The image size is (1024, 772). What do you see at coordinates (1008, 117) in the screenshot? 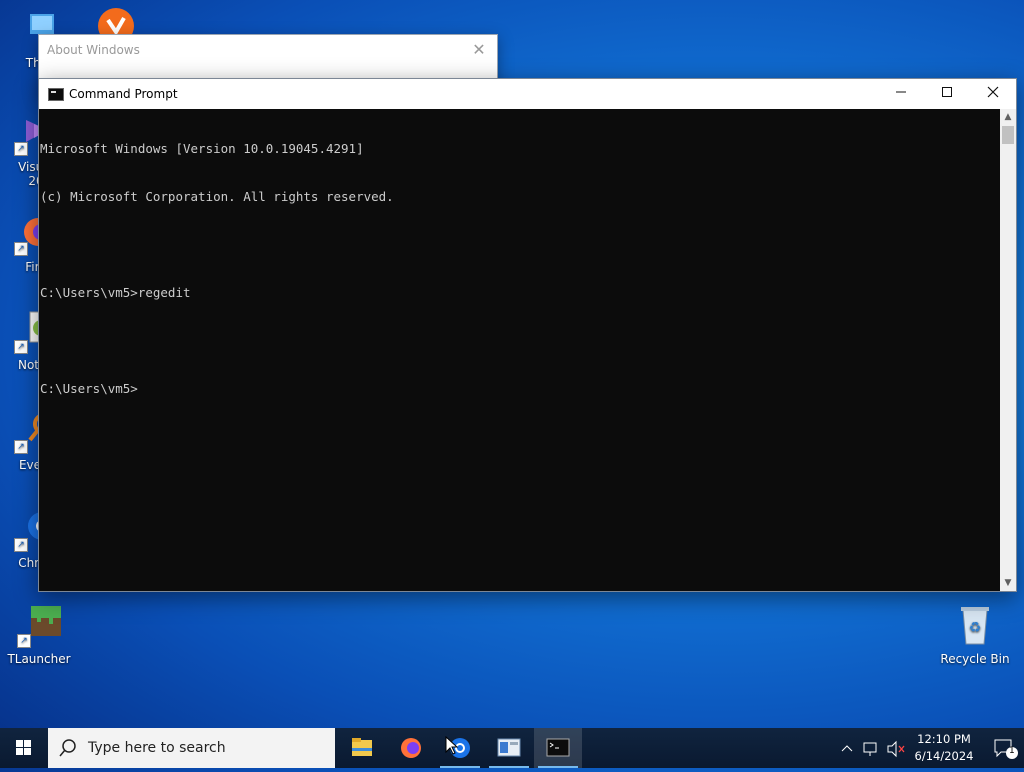
I see `scroll-up-icon: ▲` at bounding box center [1008, 117].